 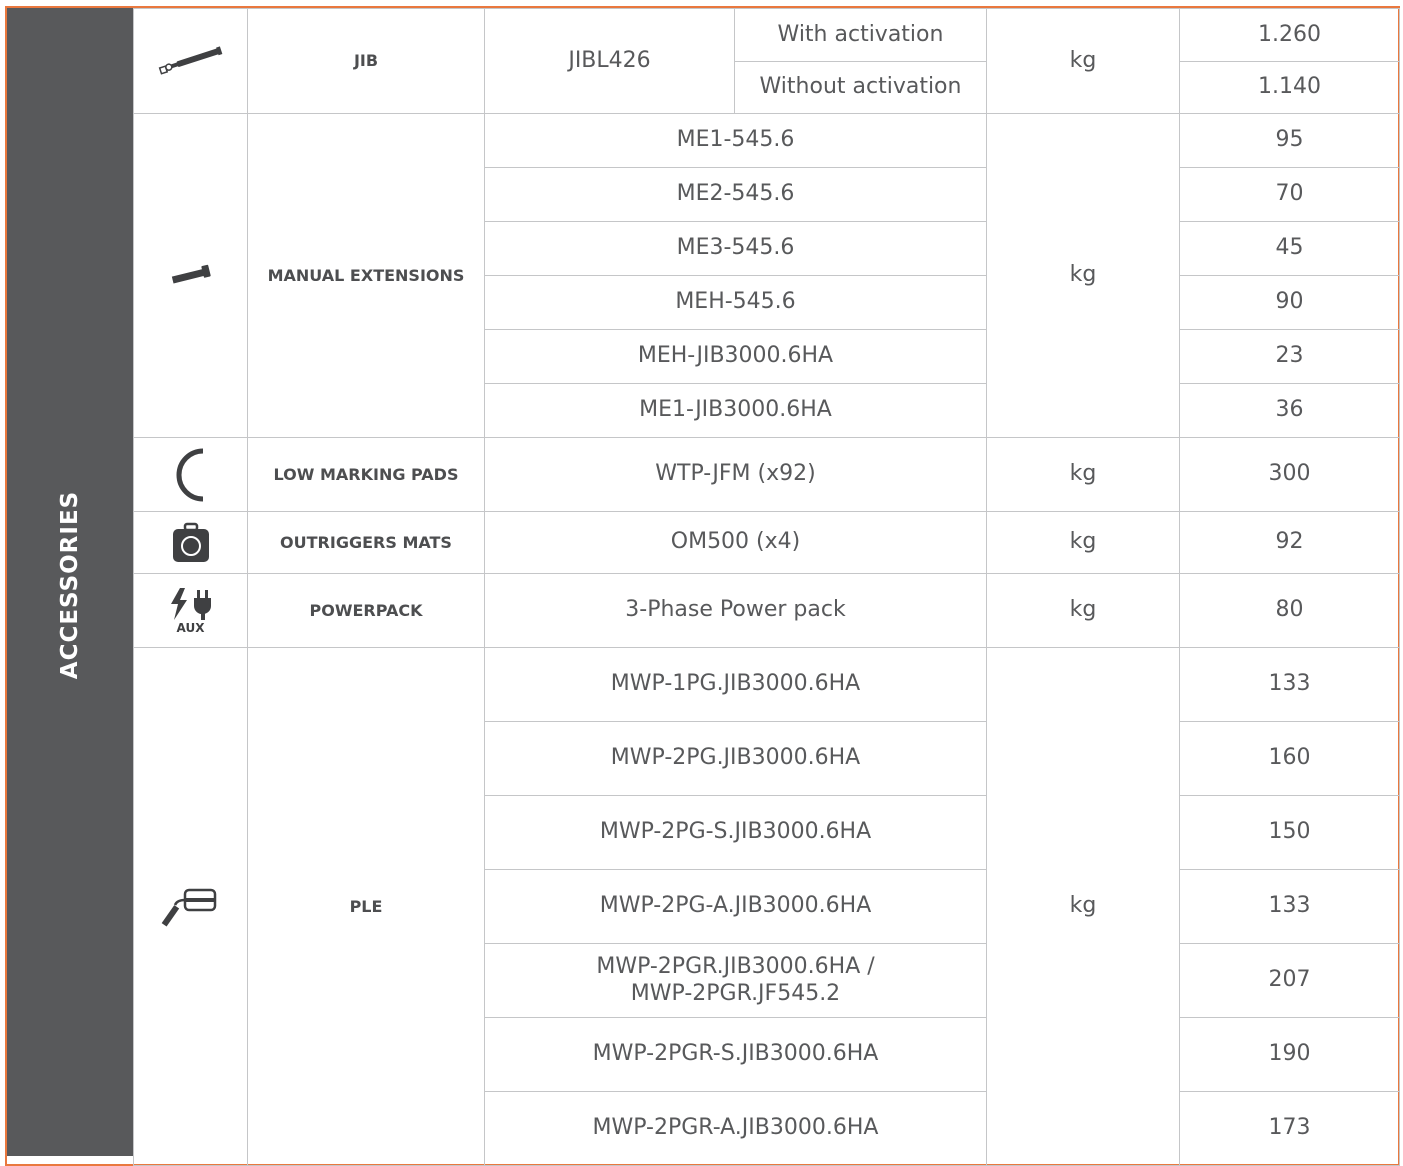 I want to click on value-cell: 190, so click(x=1289, y=1054).